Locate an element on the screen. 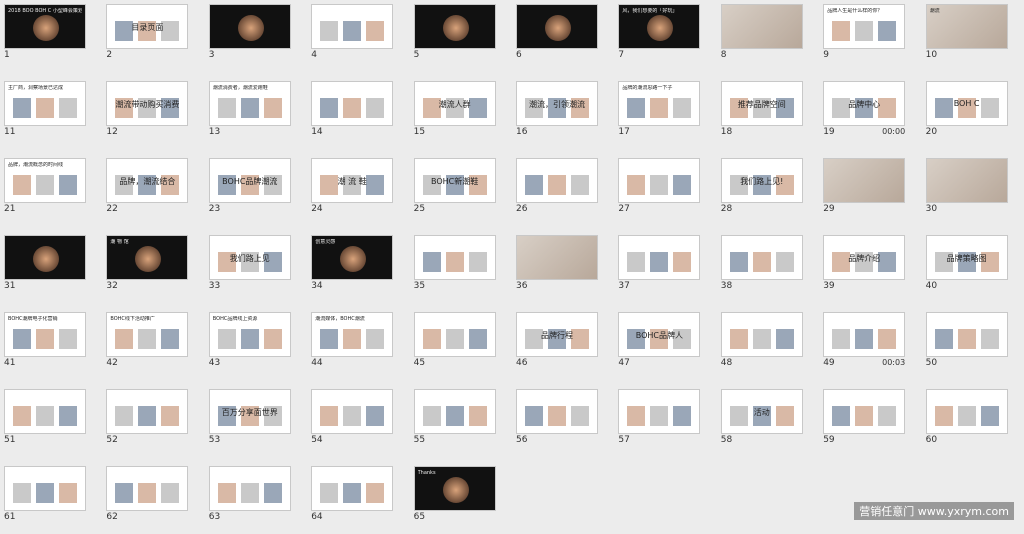  slide-thumbnail-13: 潮流消费者，潮流爱跑鞋 13 is located at coordinates (250, 113).